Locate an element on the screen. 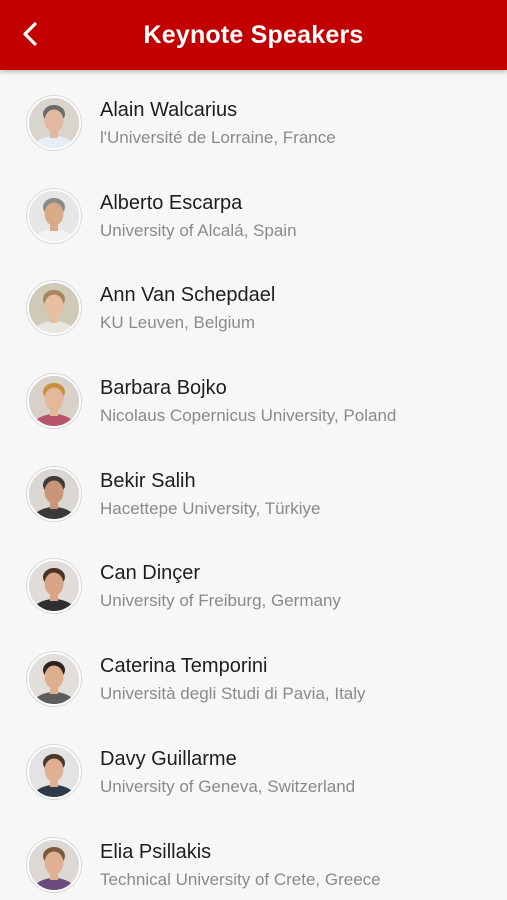  speaker-affiliation: l'Université de Lorraine, France is located at coordinates (218, 137).